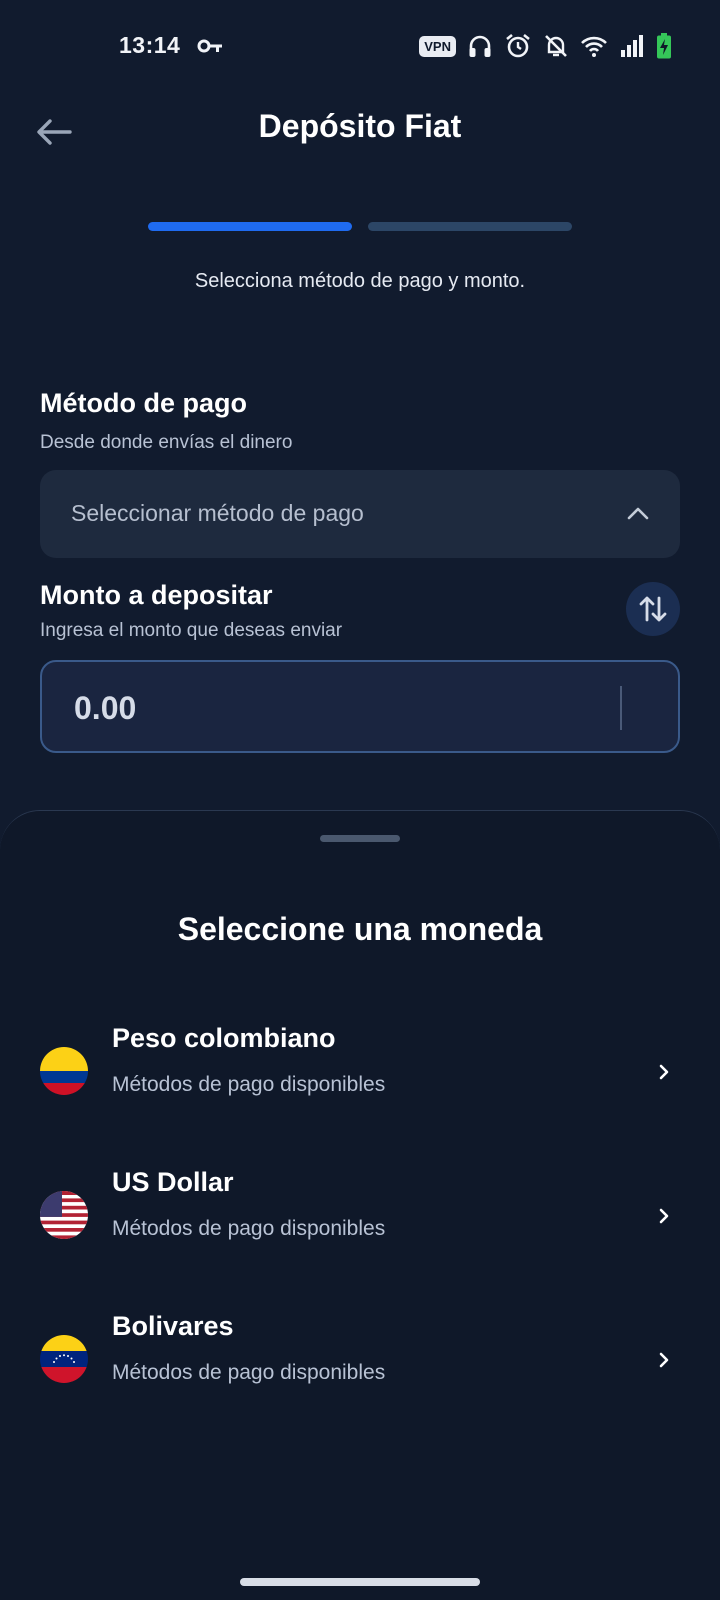 This screenshot has width=720, height=1600. I want to click on currency-name: Bolivares, so click(173, 1326).